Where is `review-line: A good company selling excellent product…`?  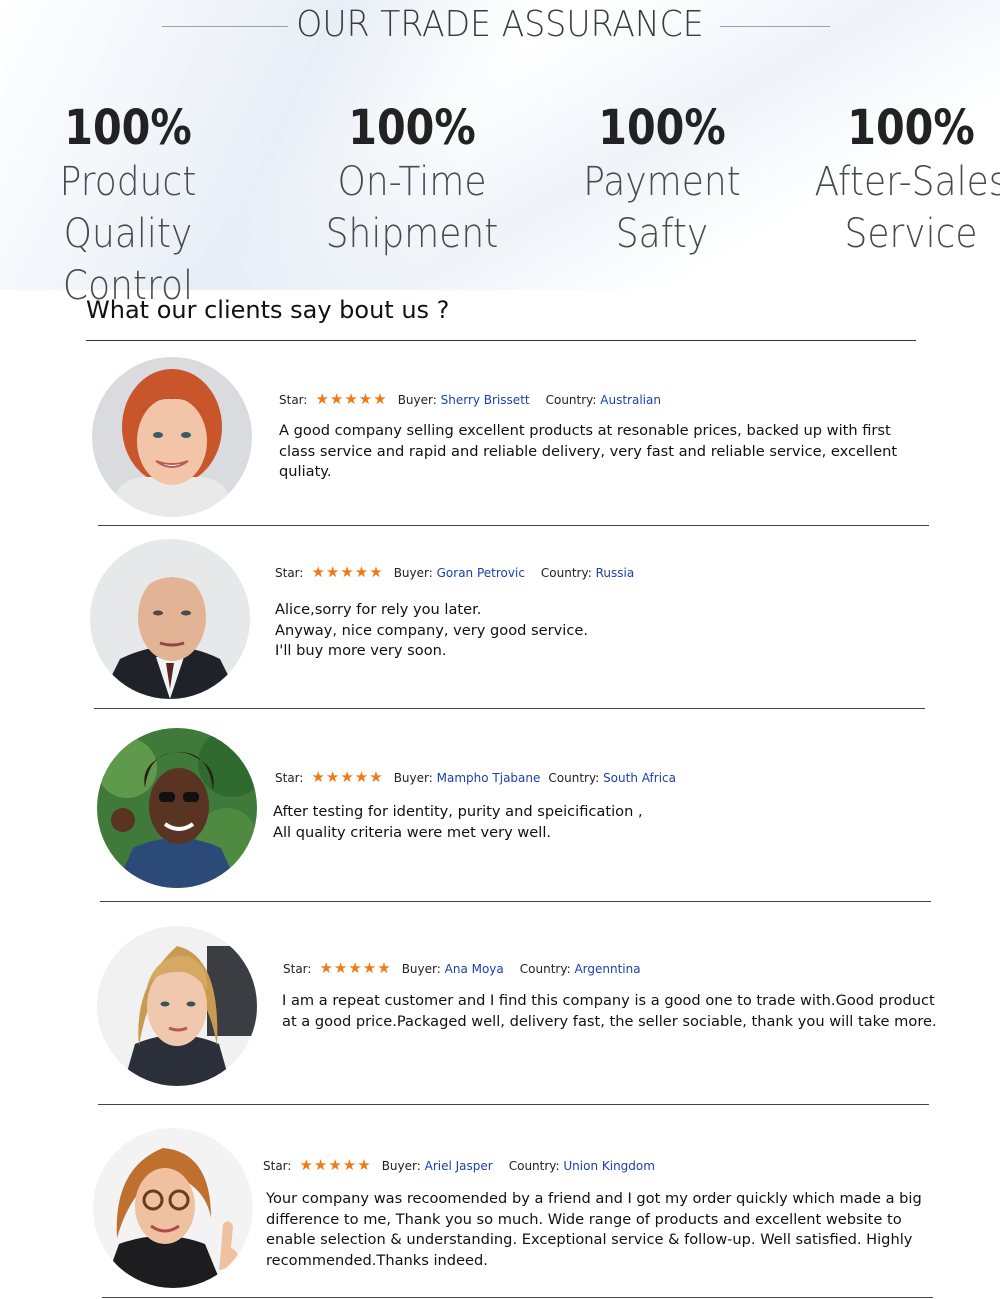 review-line: A good company selling excellent product… is located at coordinates (585, 430).